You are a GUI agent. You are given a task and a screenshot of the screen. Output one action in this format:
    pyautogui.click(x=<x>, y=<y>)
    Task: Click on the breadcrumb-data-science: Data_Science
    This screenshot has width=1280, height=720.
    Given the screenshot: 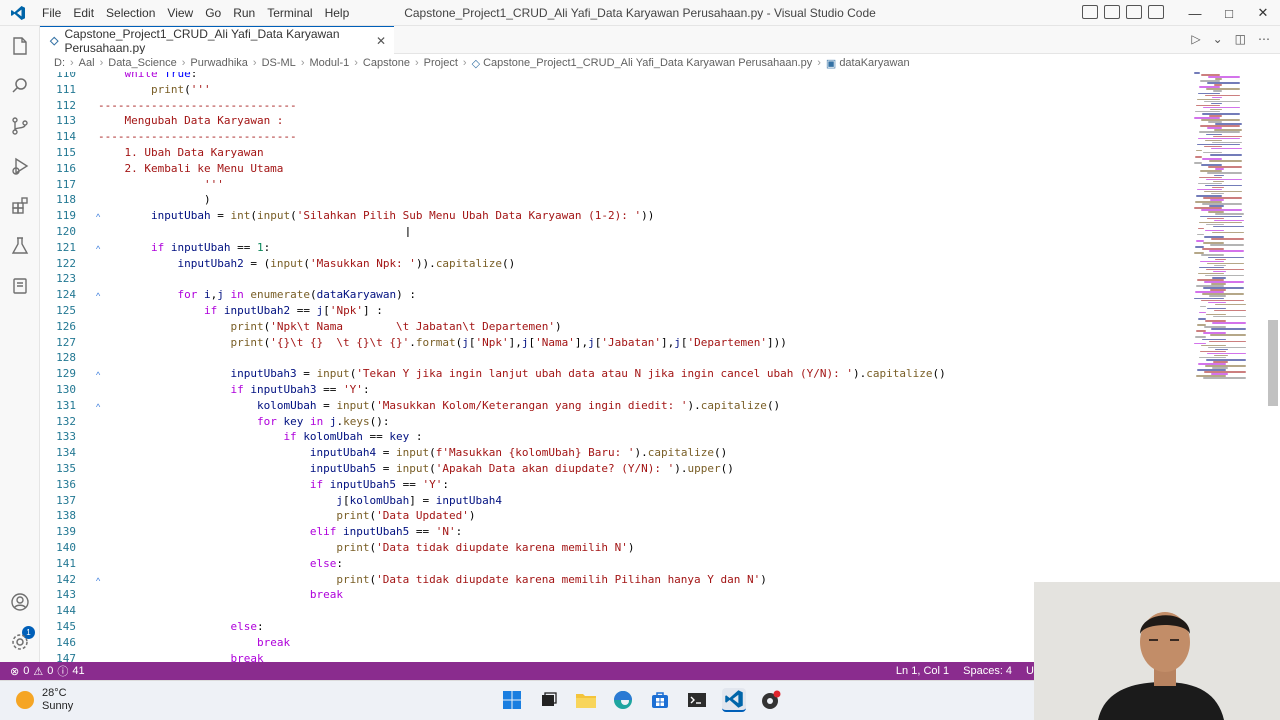 What is the action you would take?
    pyautogui.click(x=142, y=63)
    